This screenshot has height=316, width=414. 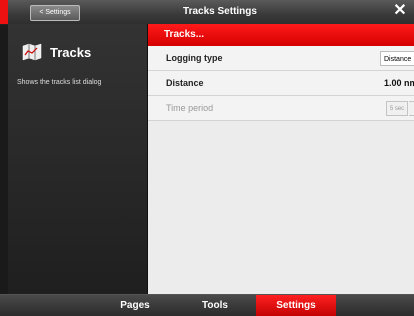 I want to click on bottom-tab-bar: Pages Tools Settings, so click(x=207, y=305).